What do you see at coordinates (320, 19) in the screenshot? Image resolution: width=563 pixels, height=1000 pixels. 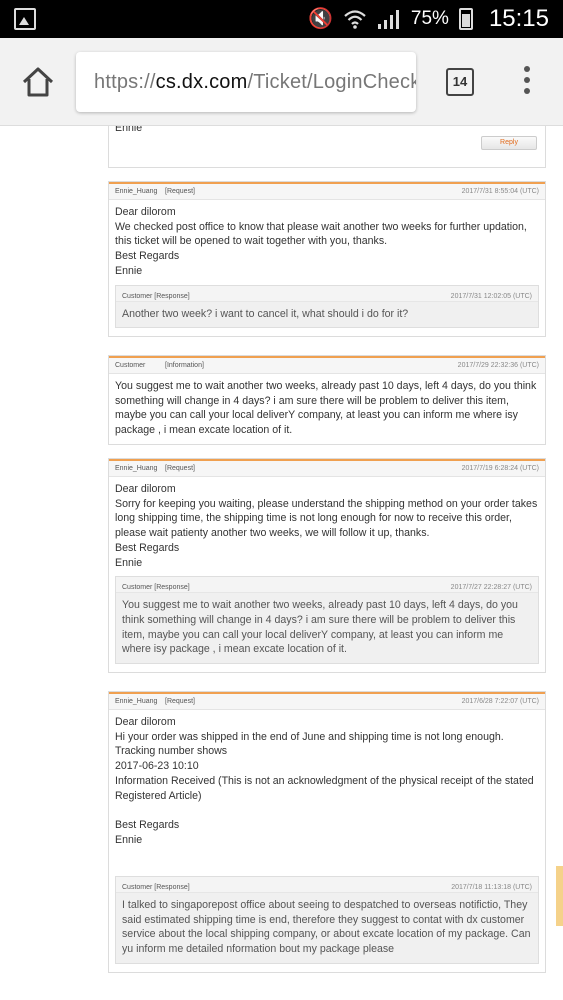 I see `mute-icon: 🔇` at bounding box center [320, 19].